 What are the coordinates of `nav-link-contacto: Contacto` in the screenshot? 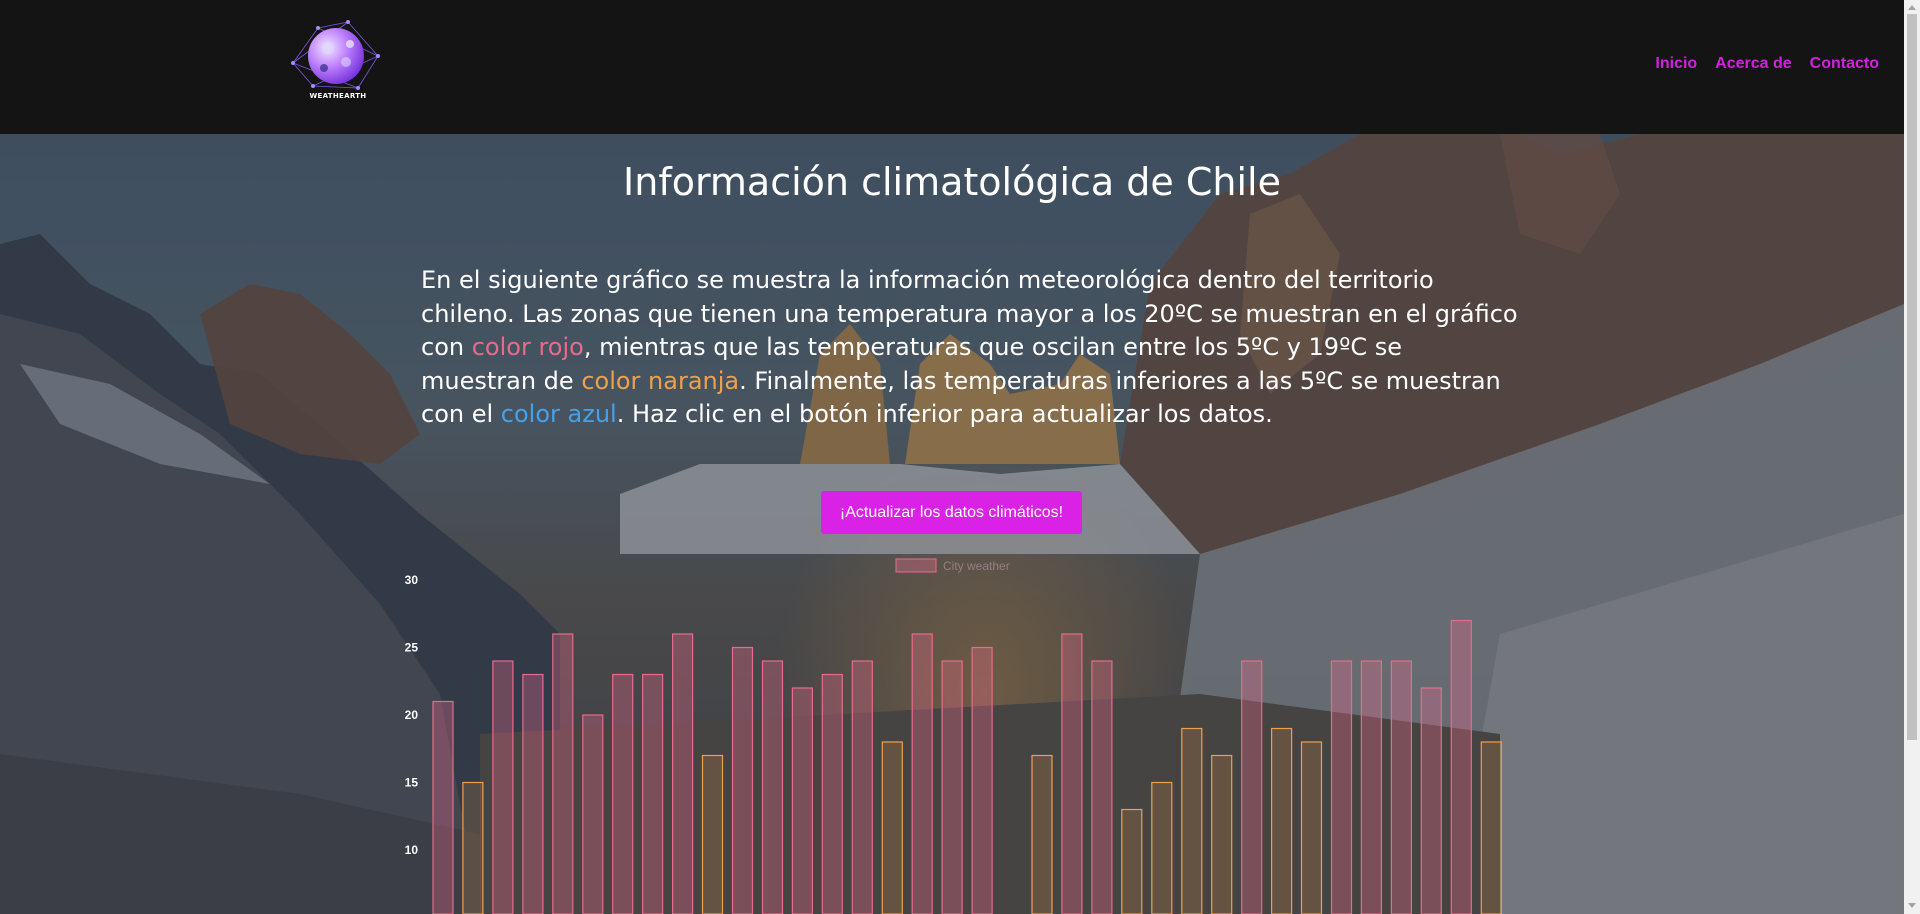 It's located at (1844, 64).